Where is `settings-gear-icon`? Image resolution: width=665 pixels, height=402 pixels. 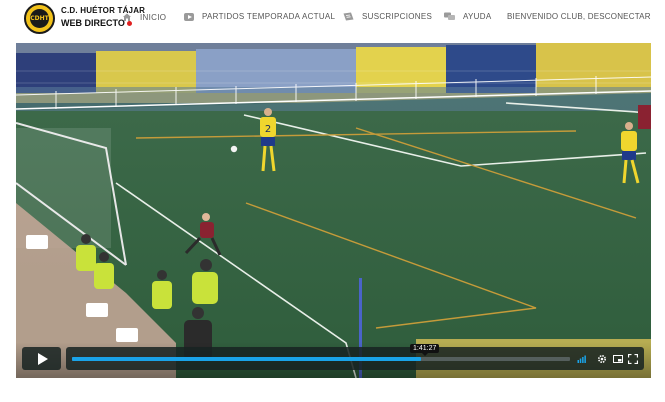 settings-gear-icon is located at coordinates (602, 359).